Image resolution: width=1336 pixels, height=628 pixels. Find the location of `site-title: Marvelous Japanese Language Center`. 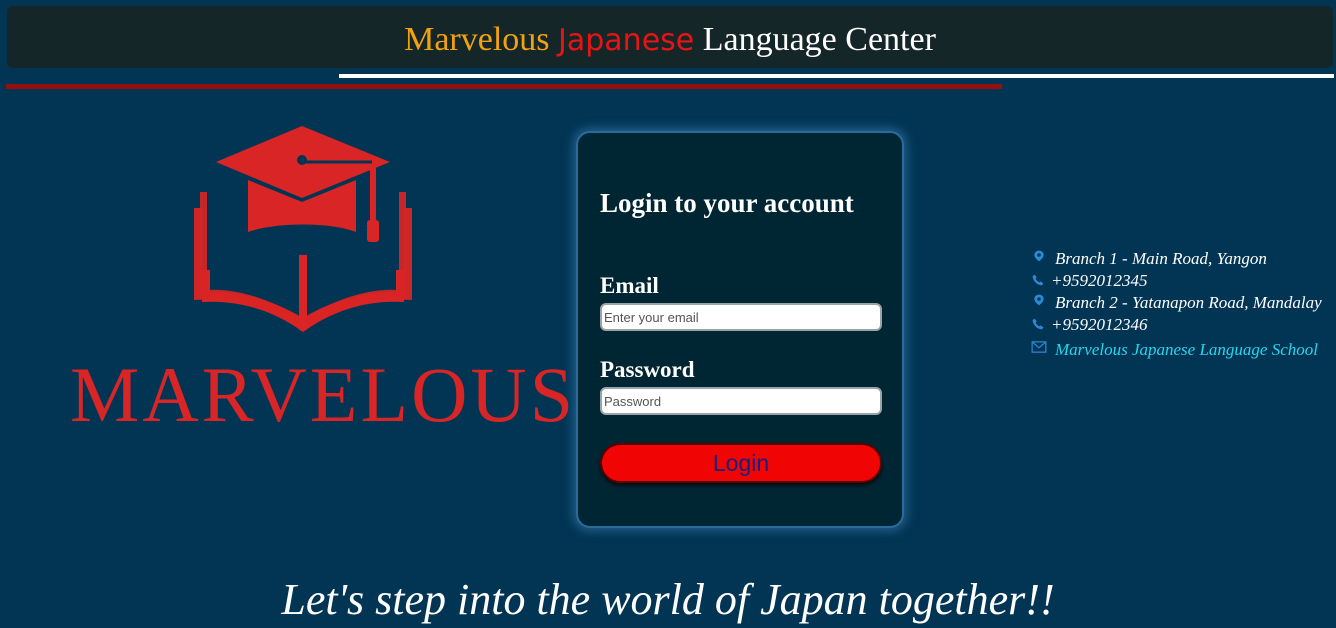

site-title: Marvelous Japanese Language Center is located at coordinates (670, 40).